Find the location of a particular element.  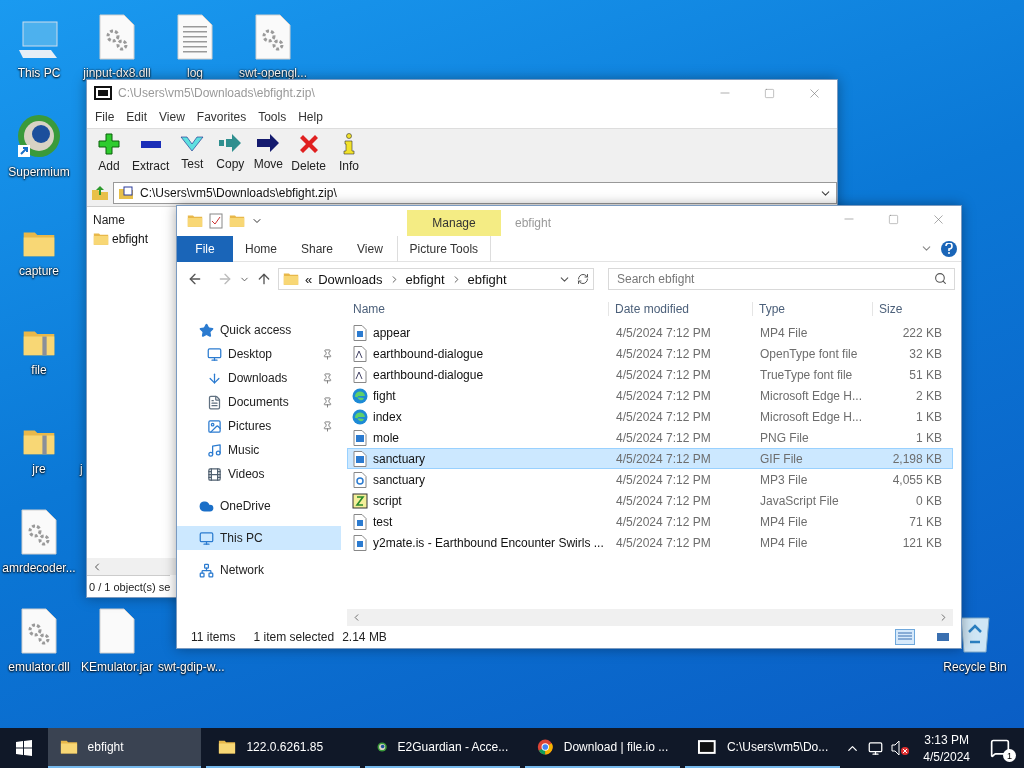

selection-info: 1 item selected is located at coordinates (294, 637).